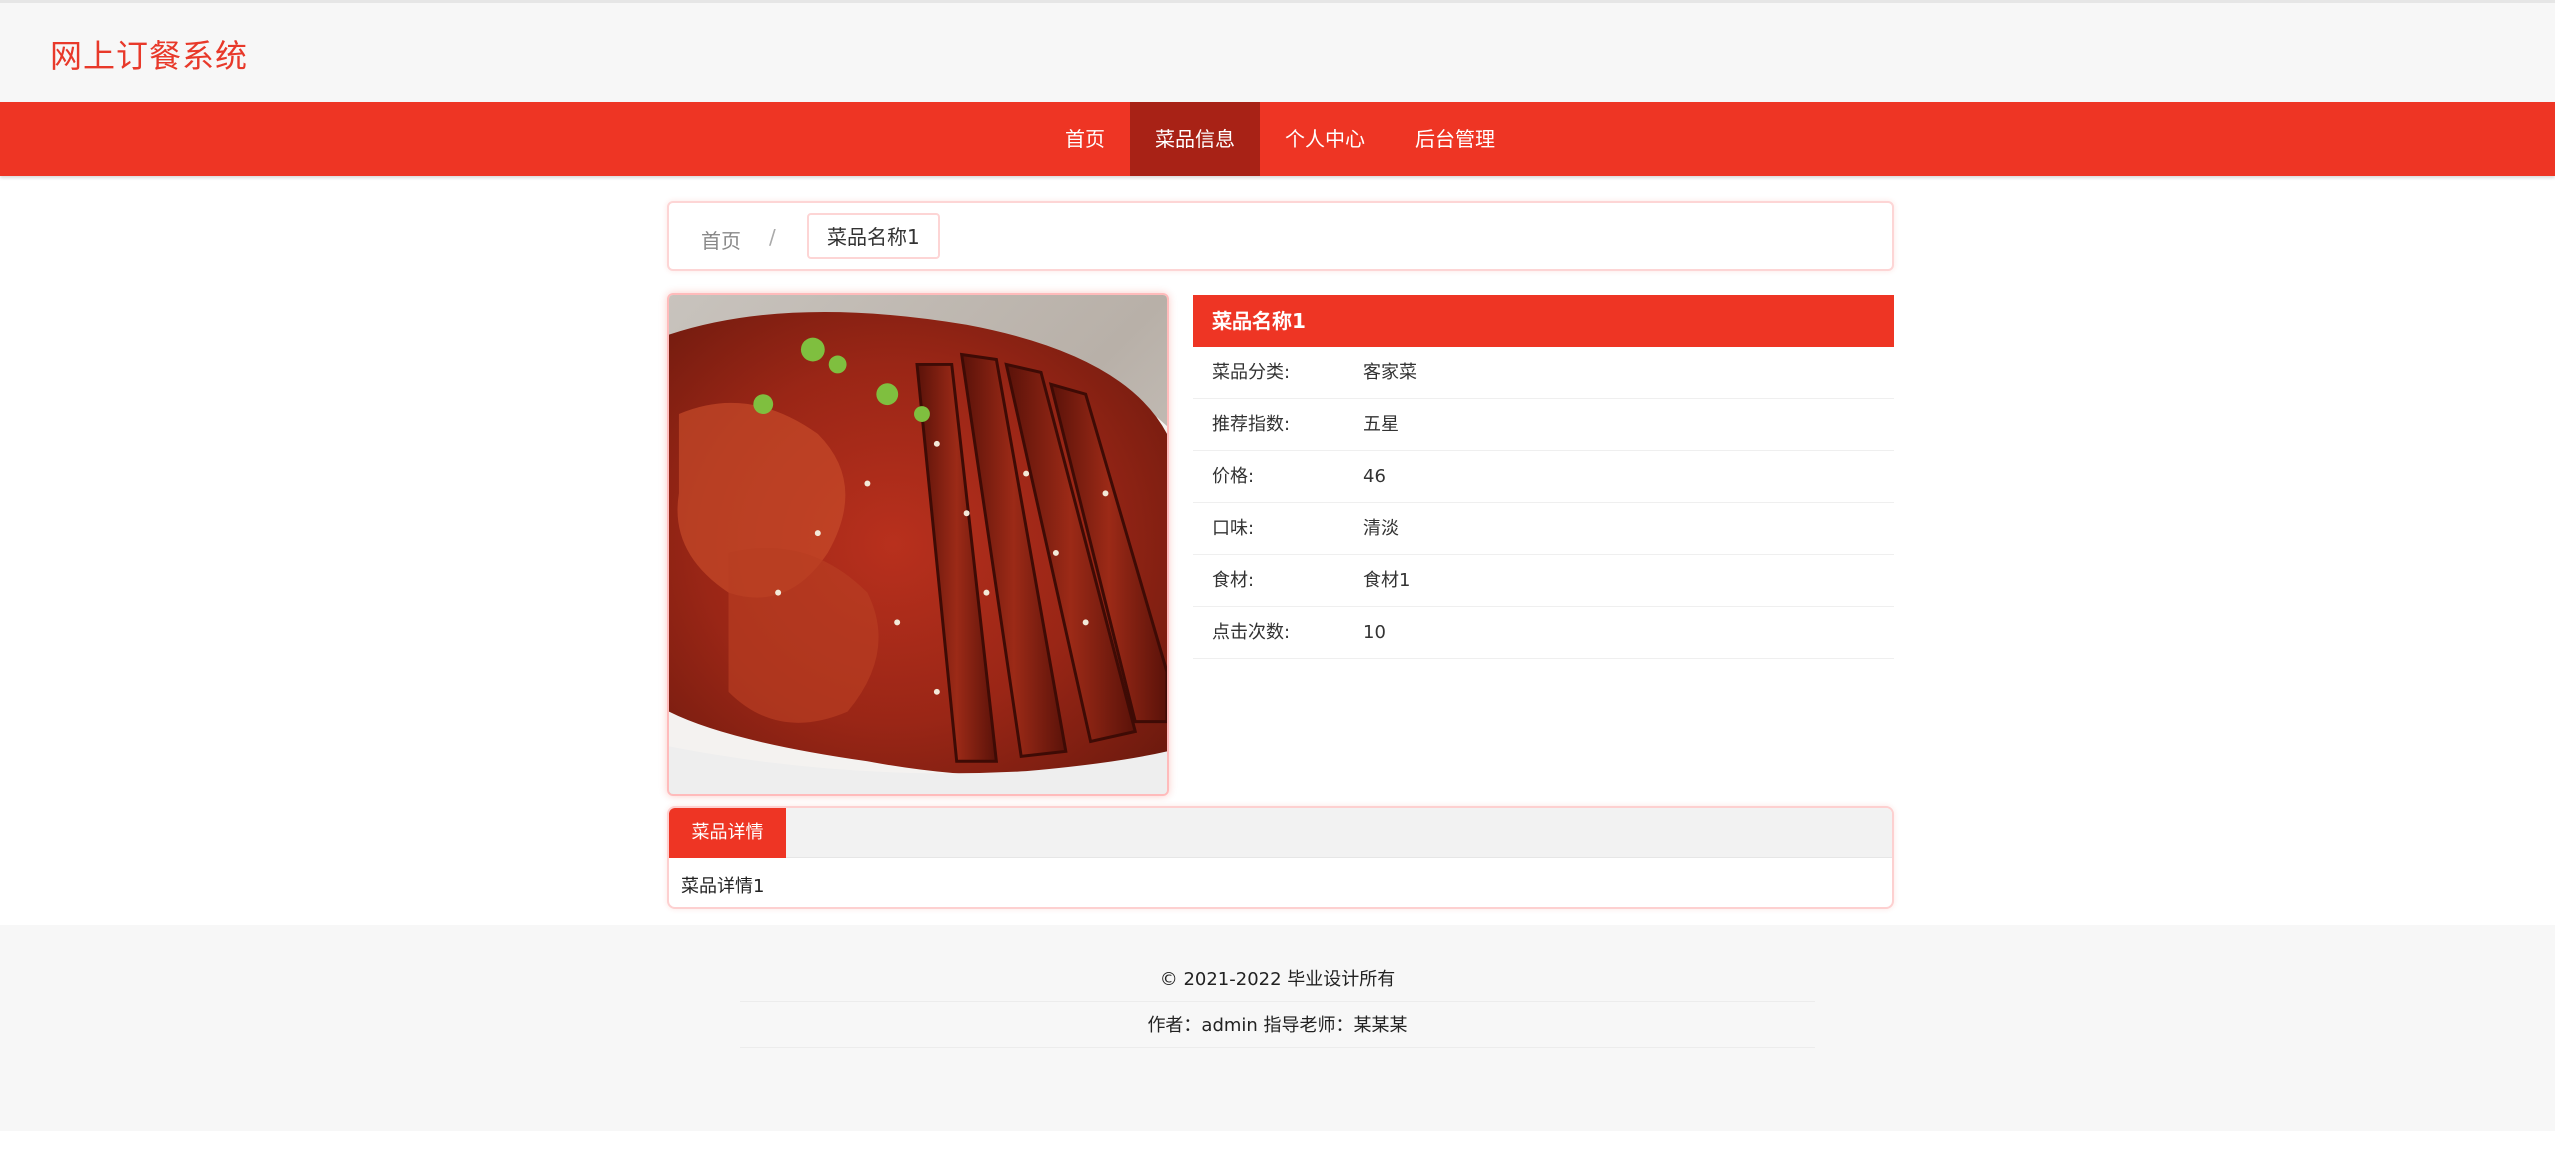 The image size is (2555, 1157). I want to click on footer-copyright: © 2021-2022 毕业设计所有, so click(1277, 983).